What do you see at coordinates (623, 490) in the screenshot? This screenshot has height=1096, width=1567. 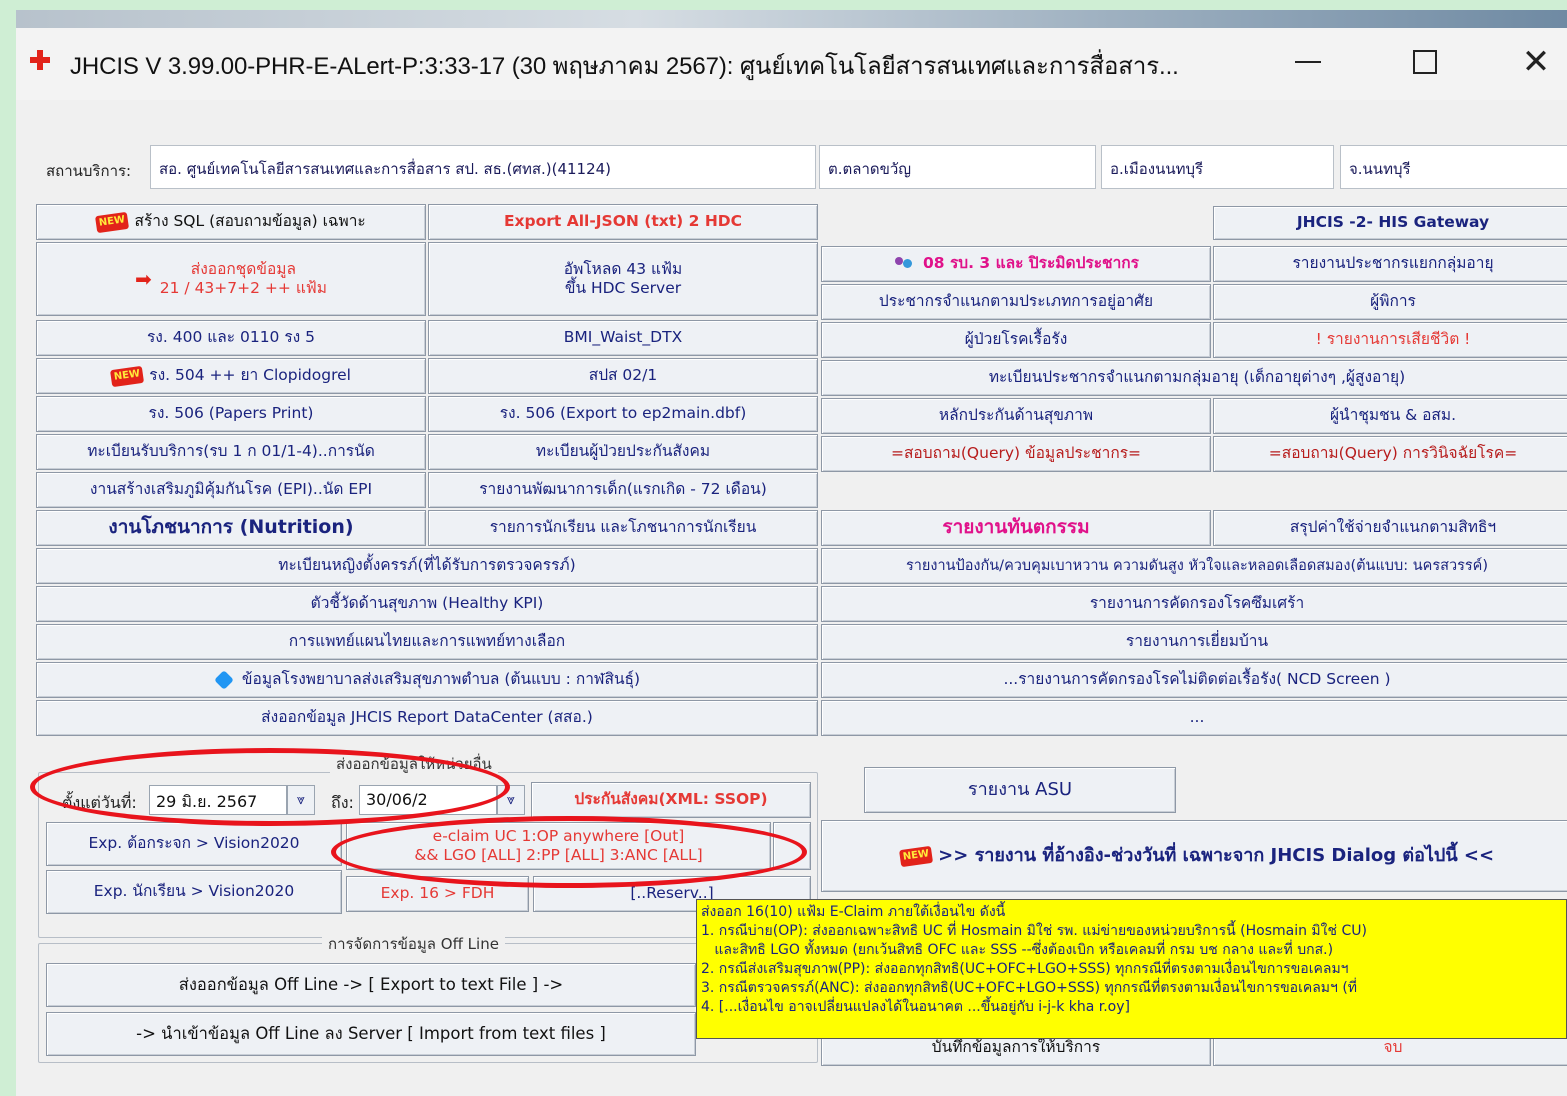 I see `child-dev-button: รายงานพัฒนาการเด็ก(แรกเกิด - 72 เดือน)` at bounding box center [623, 490].